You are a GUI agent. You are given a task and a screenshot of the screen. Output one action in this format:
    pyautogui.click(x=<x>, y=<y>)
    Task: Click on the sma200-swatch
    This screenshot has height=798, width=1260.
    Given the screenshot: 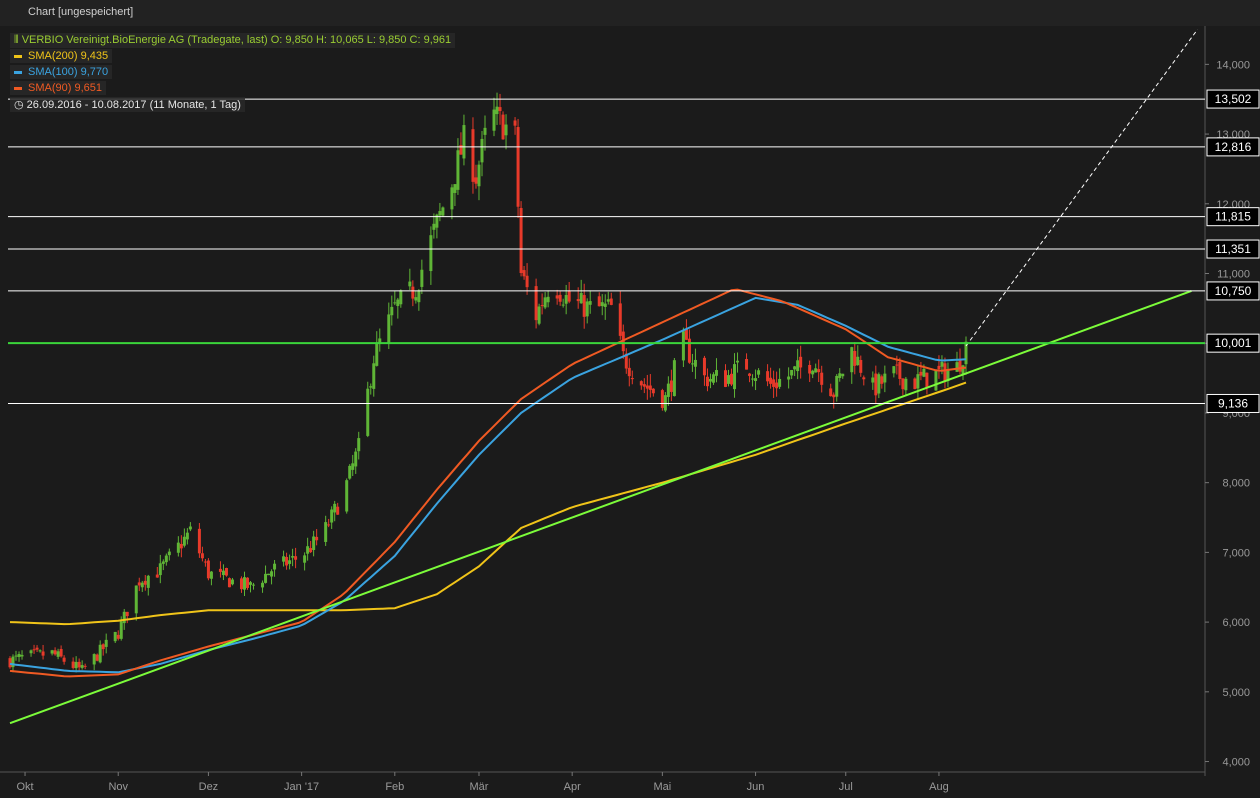 What is the action you would take?
    pyautogui.click(x=18, y=56)
    